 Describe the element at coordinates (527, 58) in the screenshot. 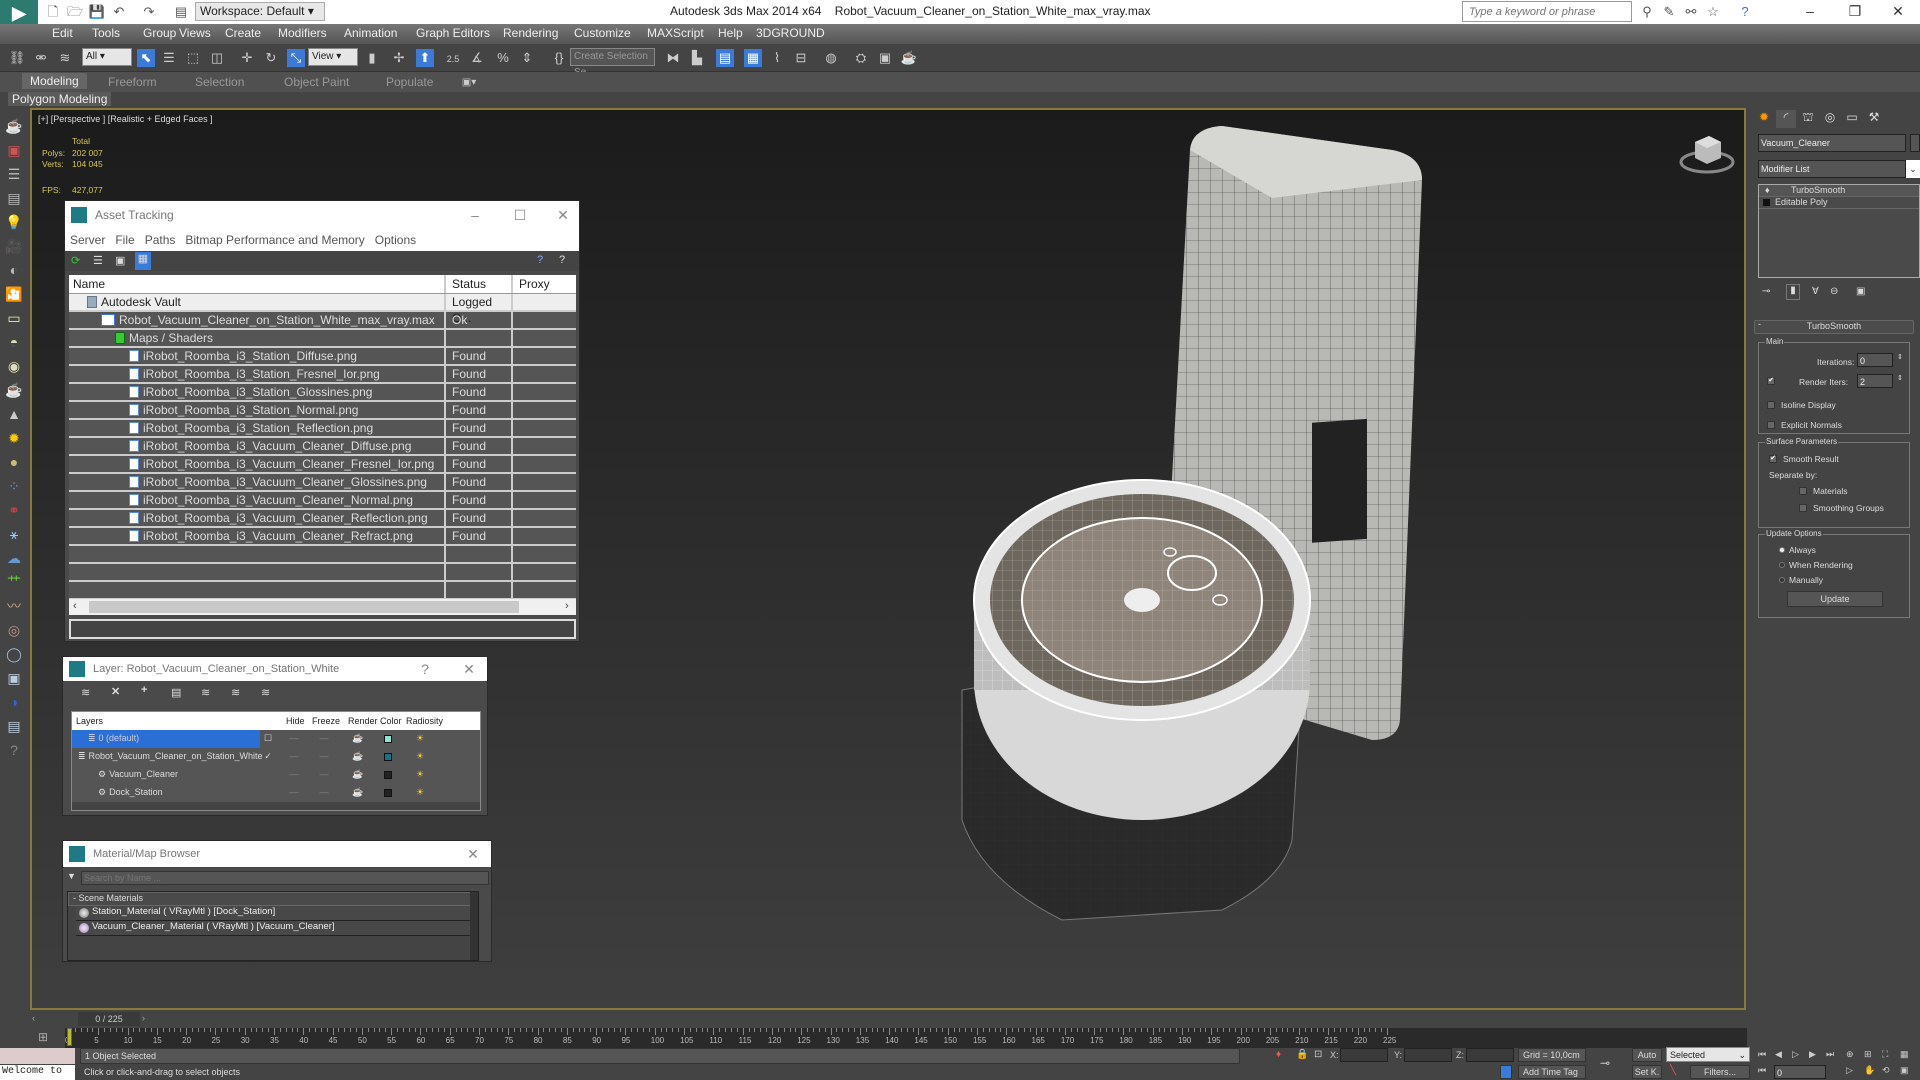

I see `spinner-snap-icon: ⇕` at that location.